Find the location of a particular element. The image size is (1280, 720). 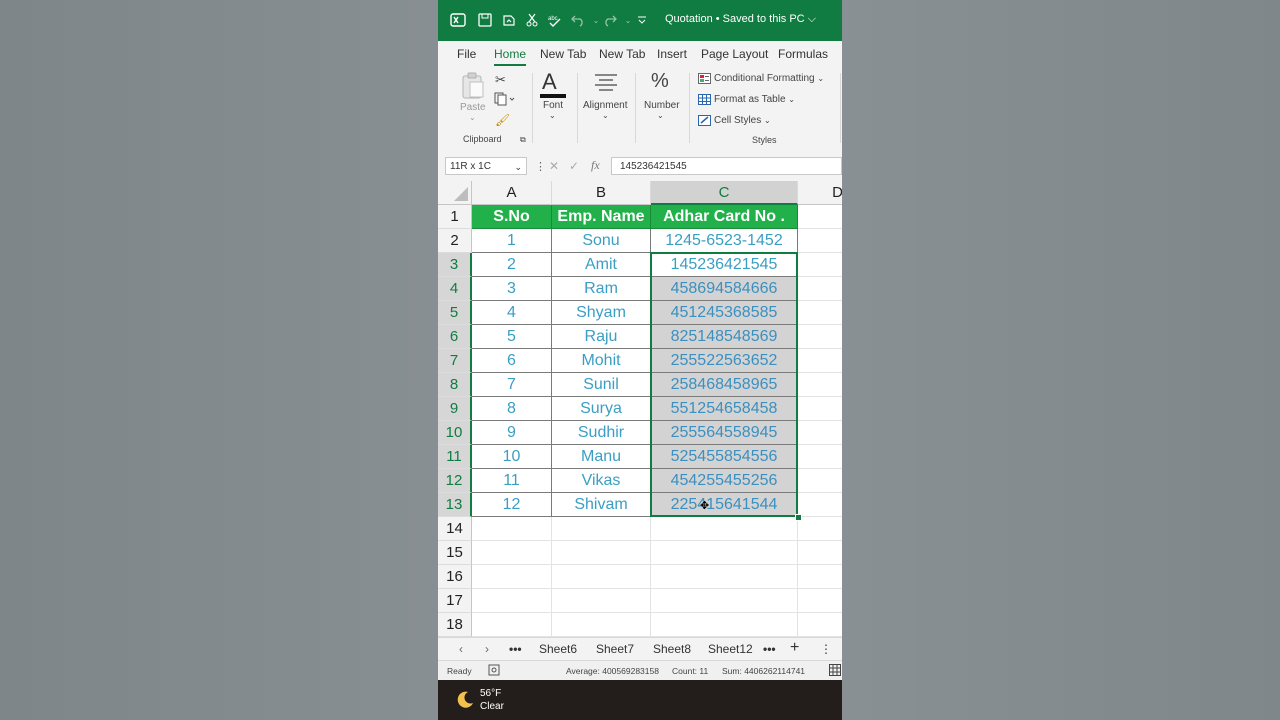

data-cell: Shivam is located at coordinates (601, 505).